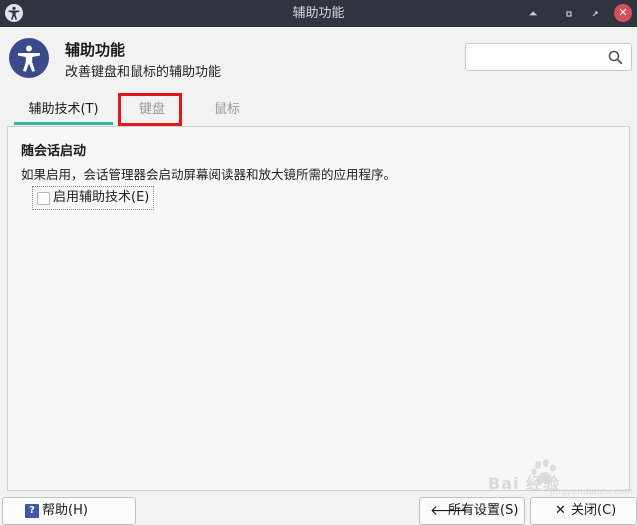  Describe the element at coordinates (592, 492) in the screenshot. I see `watermark-subtext: jingyan.baidu.com` at that location.